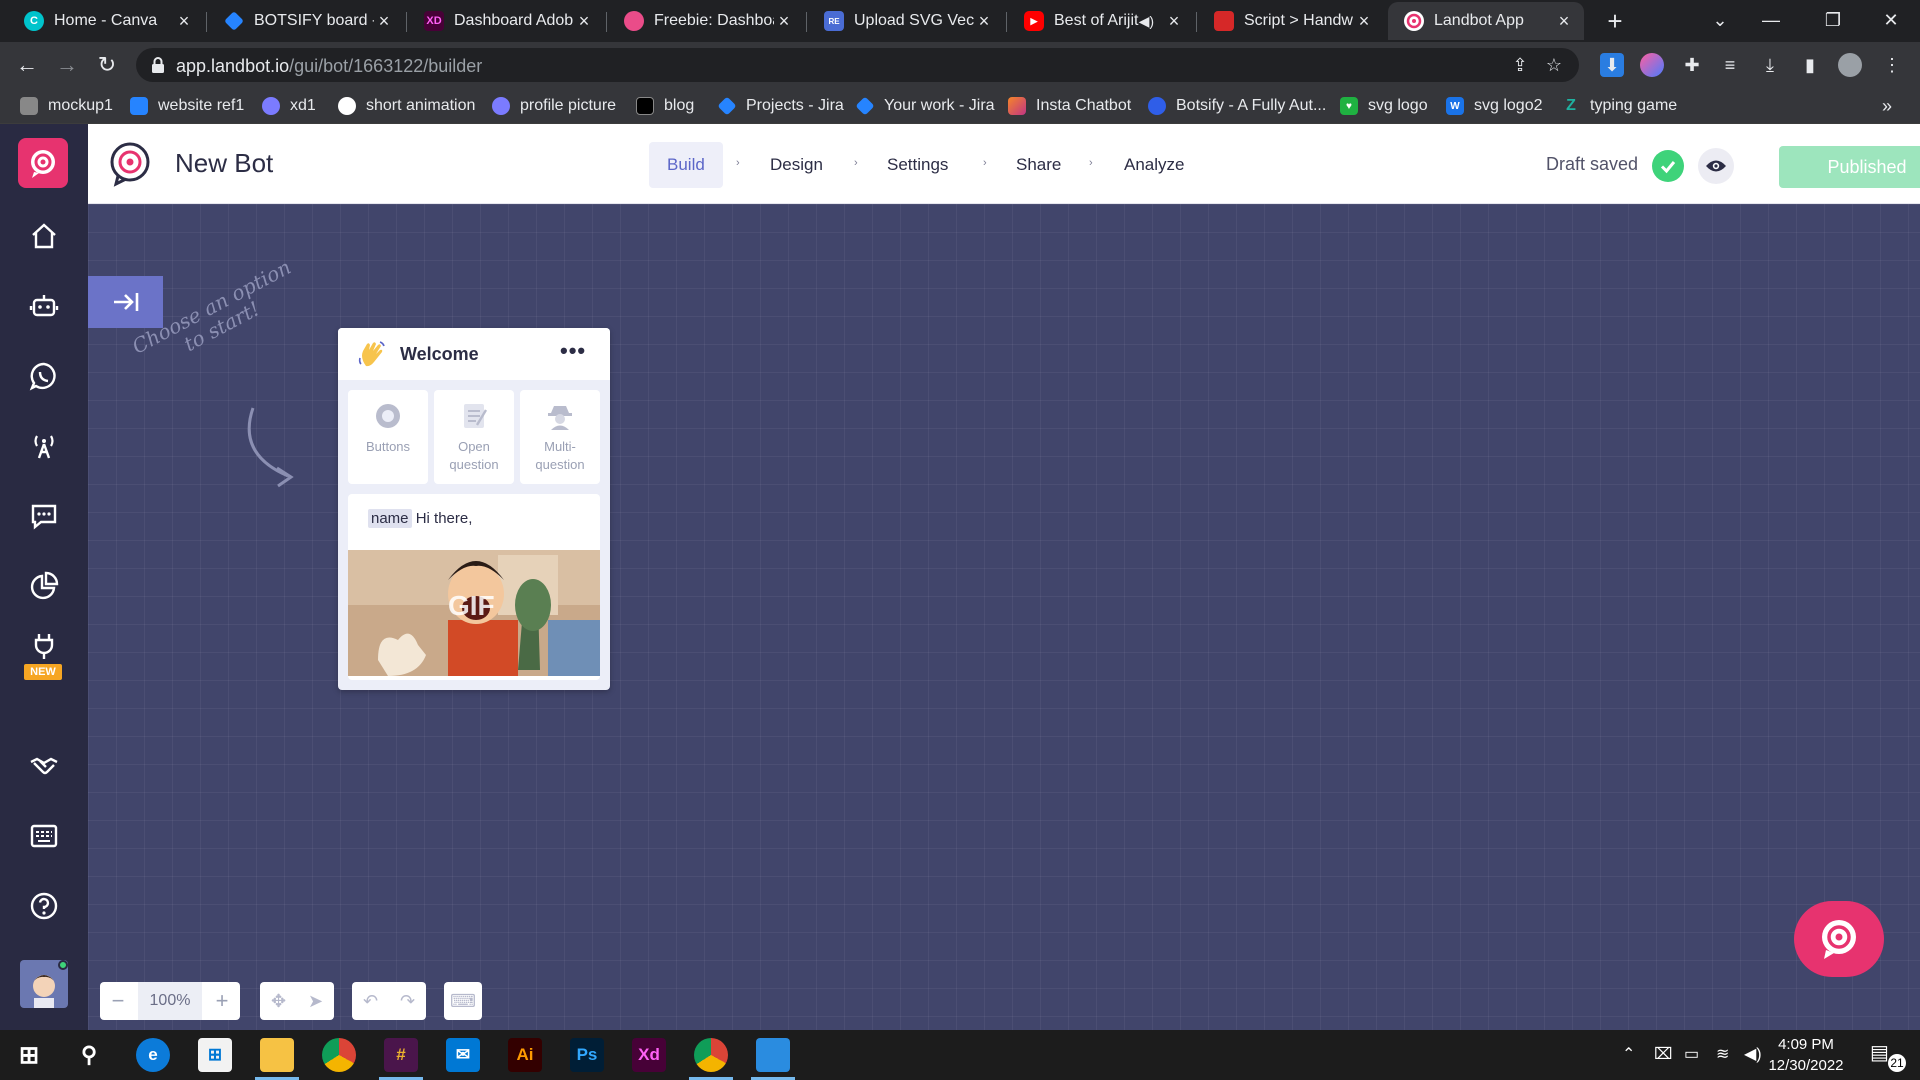  Describe the element at coordinates (1730, 65) in the screenshot. I see `media-controls-icon: ≡` at that location.